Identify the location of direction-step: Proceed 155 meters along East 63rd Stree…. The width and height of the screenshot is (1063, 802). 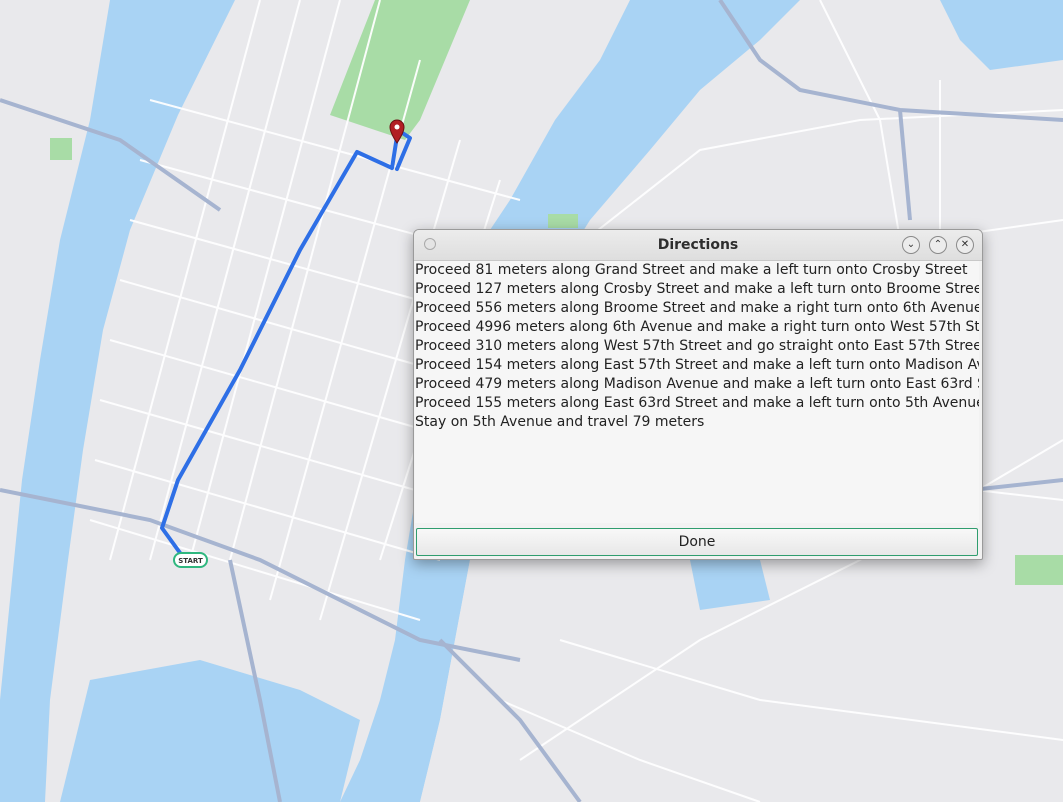
(697, 403).